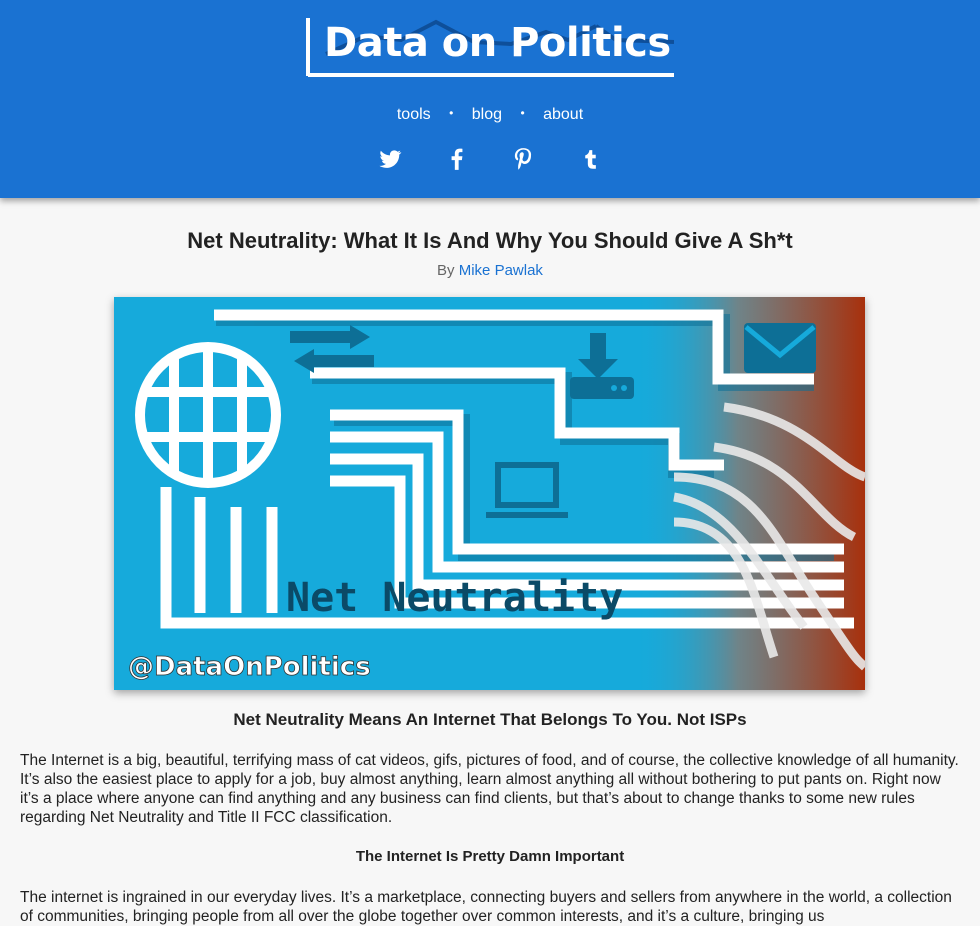 This screenshot has height=926, width=980. What do you see at coordinates (249, 667) in the screenshot?
I see `hero-handle: @DataOnPolitics` at bounding box center [249, 667].